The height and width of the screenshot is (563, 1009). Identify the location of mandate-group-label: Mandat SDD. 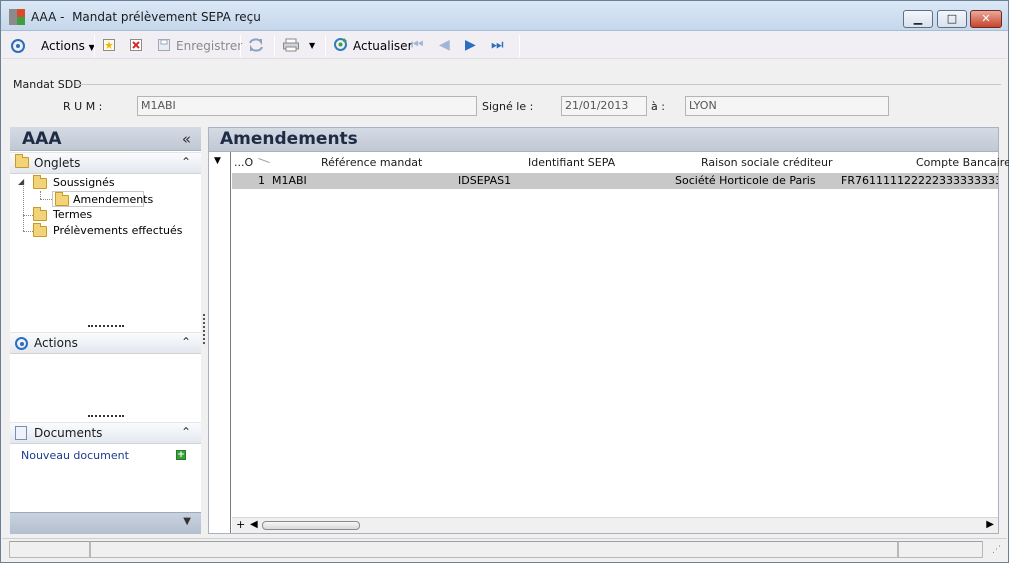
(47, 84).